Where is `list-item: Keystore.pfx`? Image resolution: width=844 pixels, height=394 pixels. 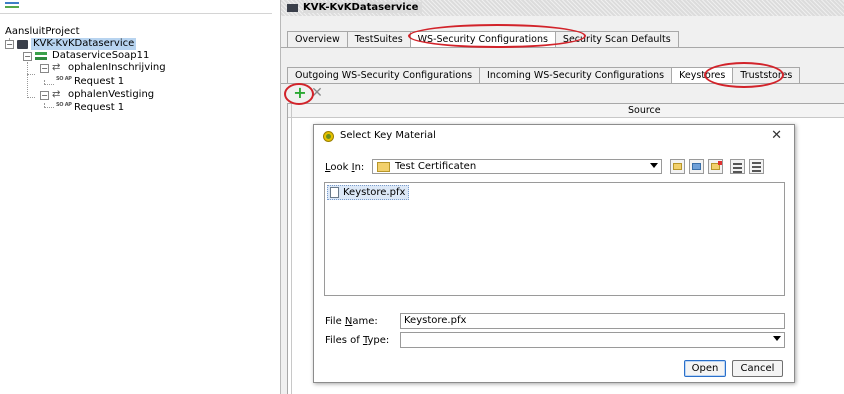
list-item: Keystore.pfx is located at coordinates (368, 192).